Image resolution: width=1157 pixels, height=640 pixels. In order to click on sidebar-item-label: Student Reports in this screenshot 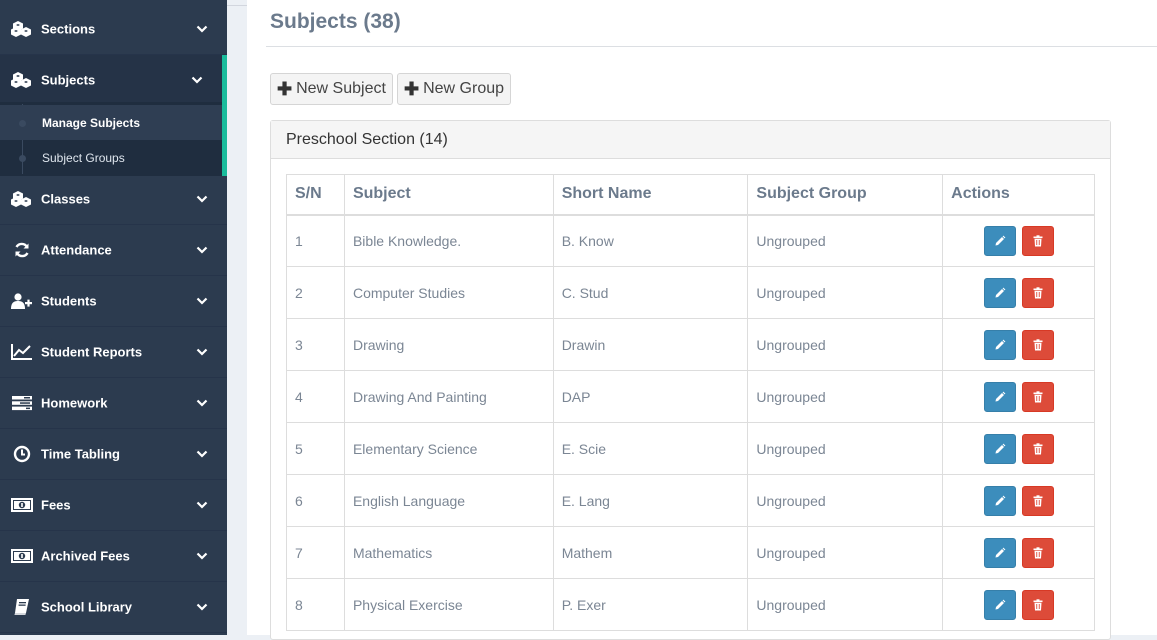, I will do `click(92, 352)`.